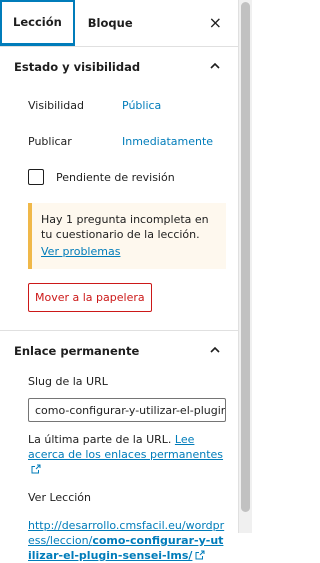 Image resolution: width=320 pixels, height=563 pixels. I want to click on move-to-trash-button: Mover a la papelera, so click(90, 297).